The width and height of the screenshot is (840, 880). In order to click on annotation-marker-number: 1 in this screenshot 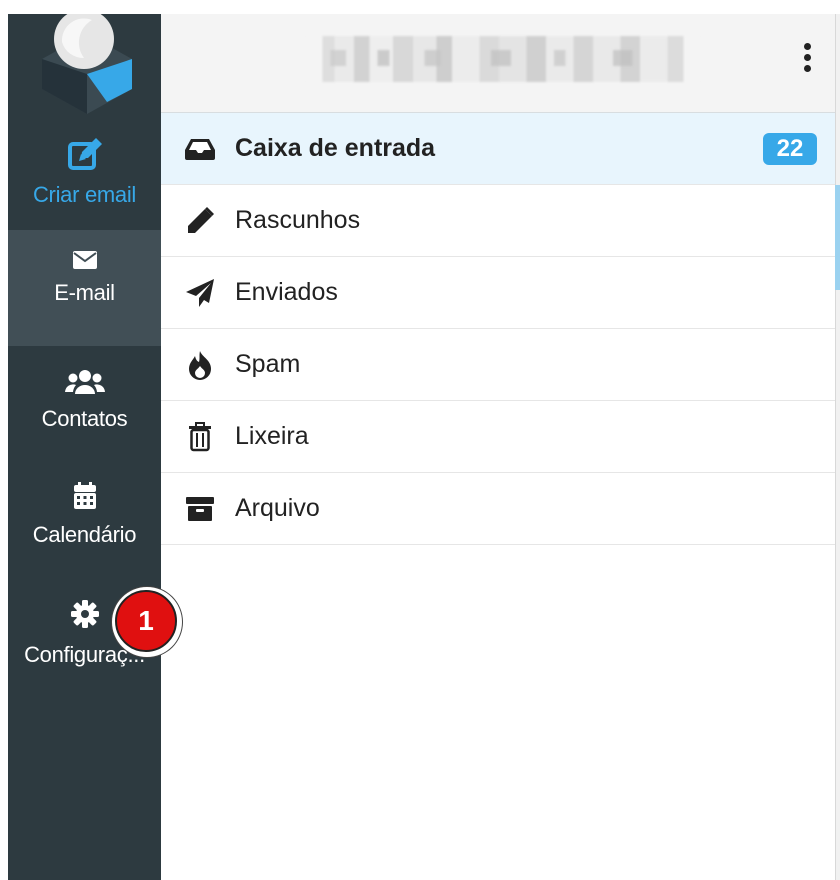, I will do `click(146, 621)`.